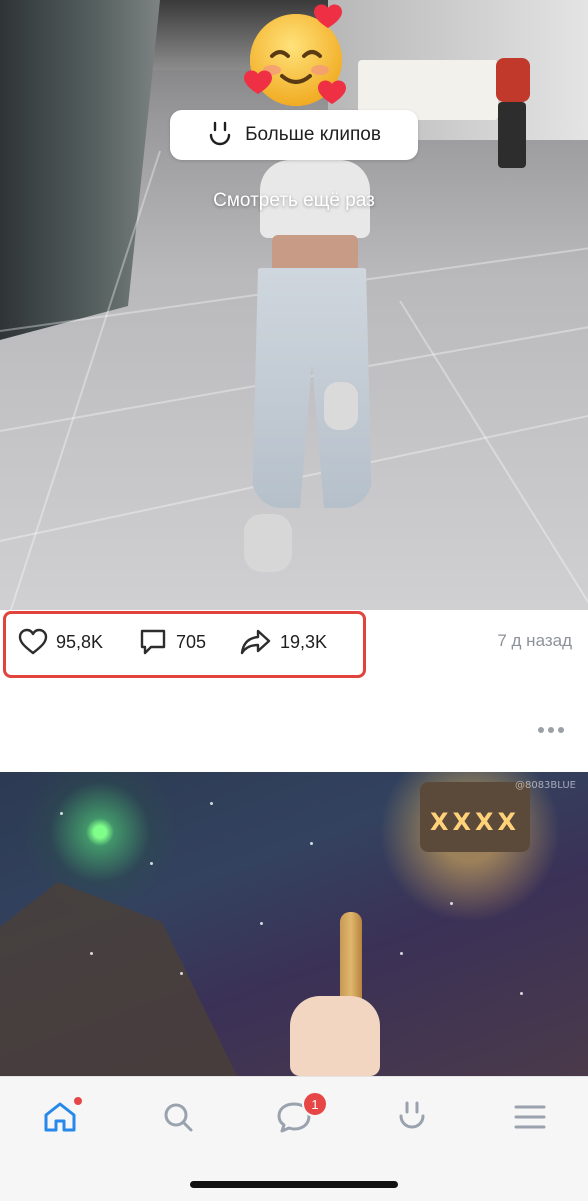  What do you see at coordinates (294, 1184) in the screenshot?
I see `home-indicator` at bounding box center [294, 1184].